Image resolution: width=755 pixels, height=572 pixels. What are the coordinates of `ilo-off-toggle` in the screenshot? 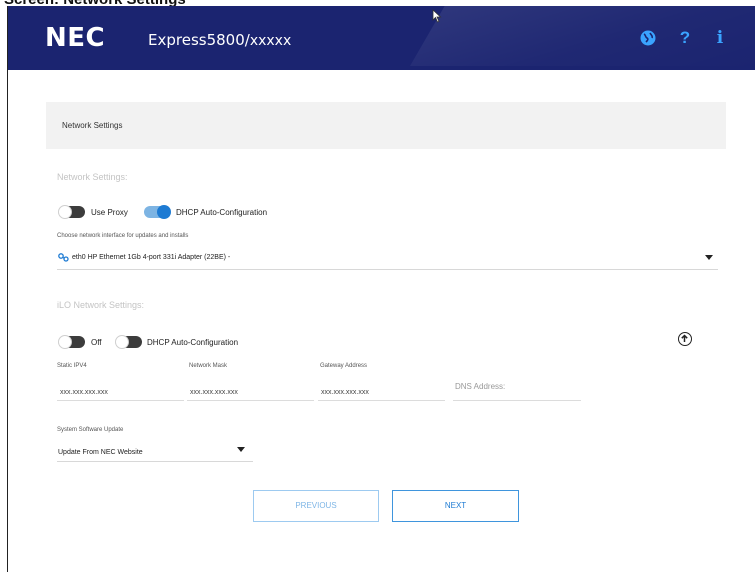 It's located at (71, 342).